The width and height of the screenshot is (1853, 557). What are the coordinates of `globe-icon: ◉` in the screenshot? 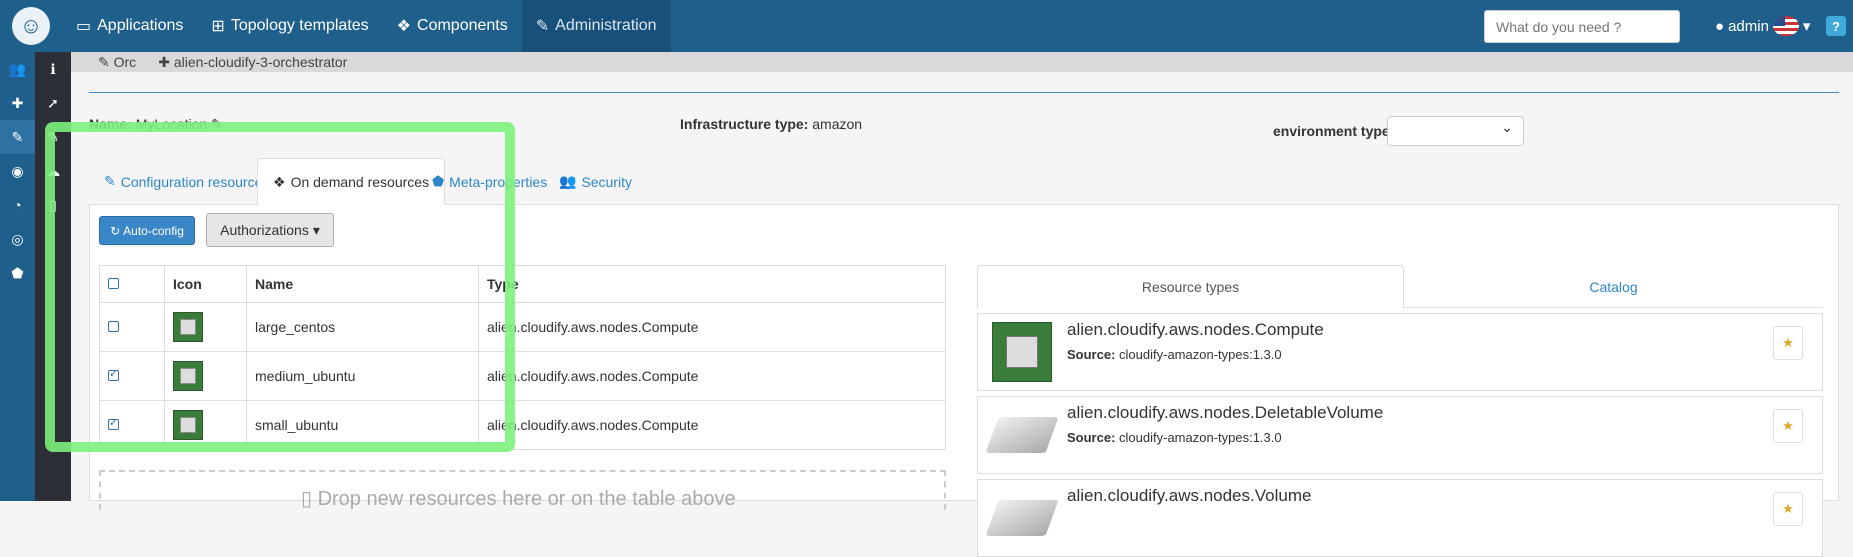 It's located at (17, 171).